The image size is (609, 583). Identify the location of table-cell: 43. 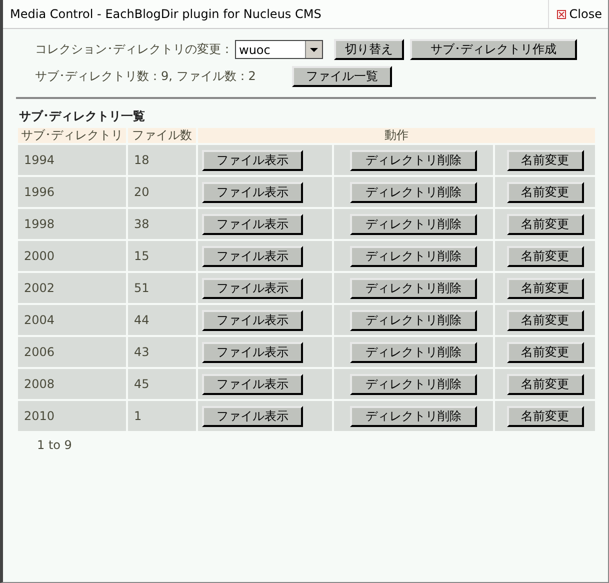
(162, 352).